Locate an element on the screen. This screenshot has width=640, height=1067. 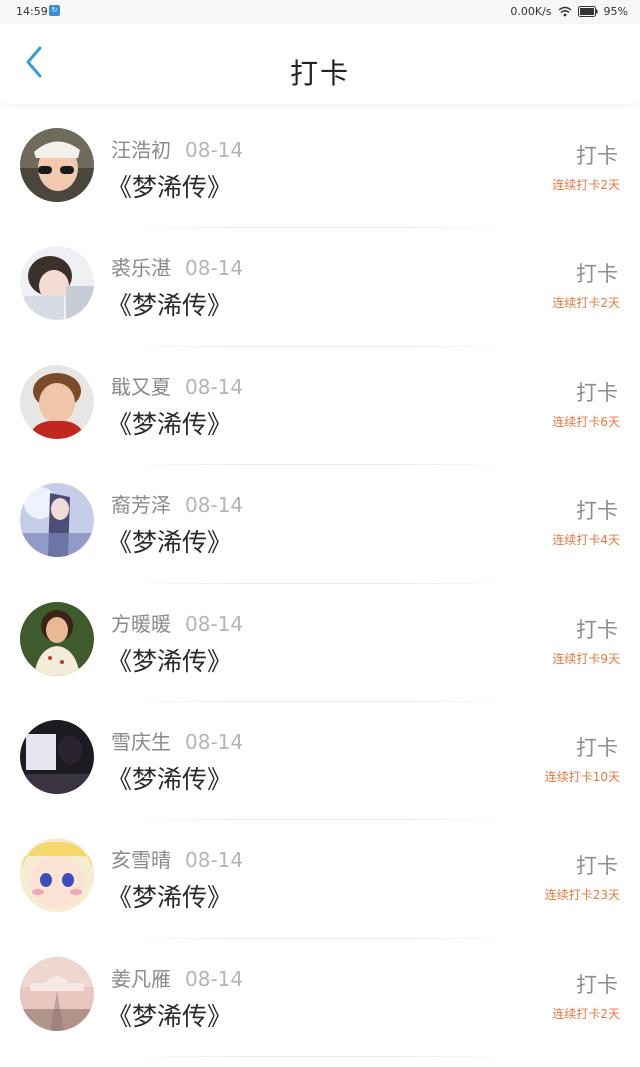
list-item: 戢又夏 08-14 《梦浠传》 打卡 连续打卡6天 is located at coordinates (320, 406).